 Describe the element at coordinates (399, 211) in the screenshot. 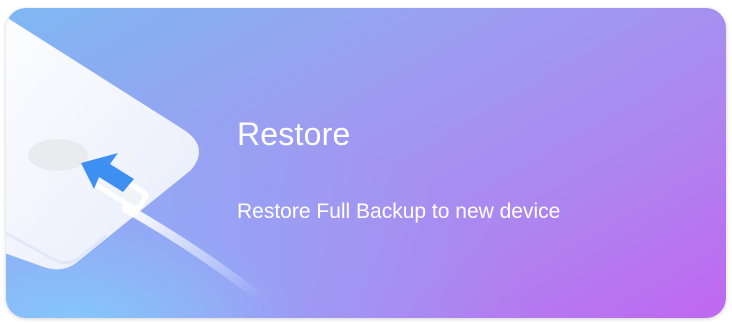

I see `card-subtitle: Restore Full Backup to new device` at that location.